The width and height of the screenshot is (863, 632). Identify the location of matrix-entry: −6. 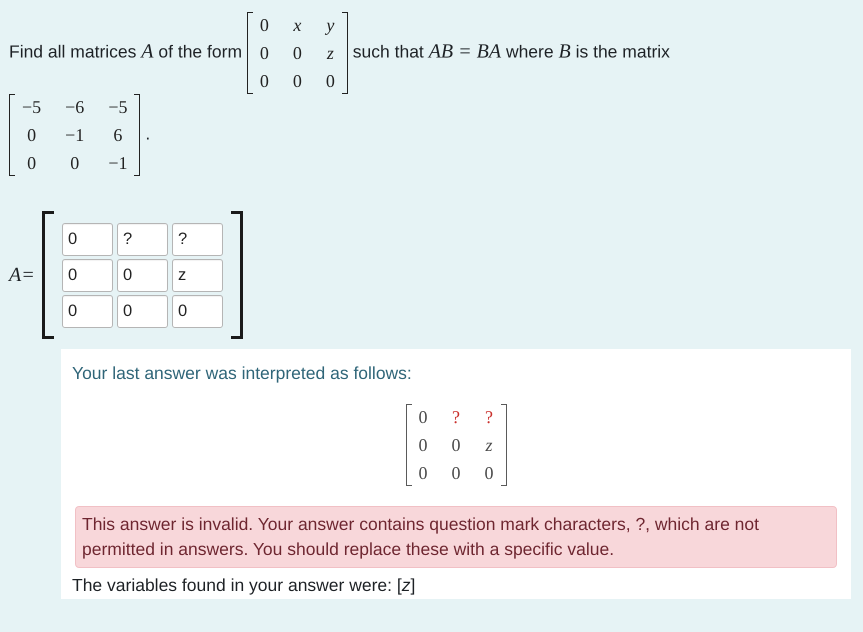
(74, 107).